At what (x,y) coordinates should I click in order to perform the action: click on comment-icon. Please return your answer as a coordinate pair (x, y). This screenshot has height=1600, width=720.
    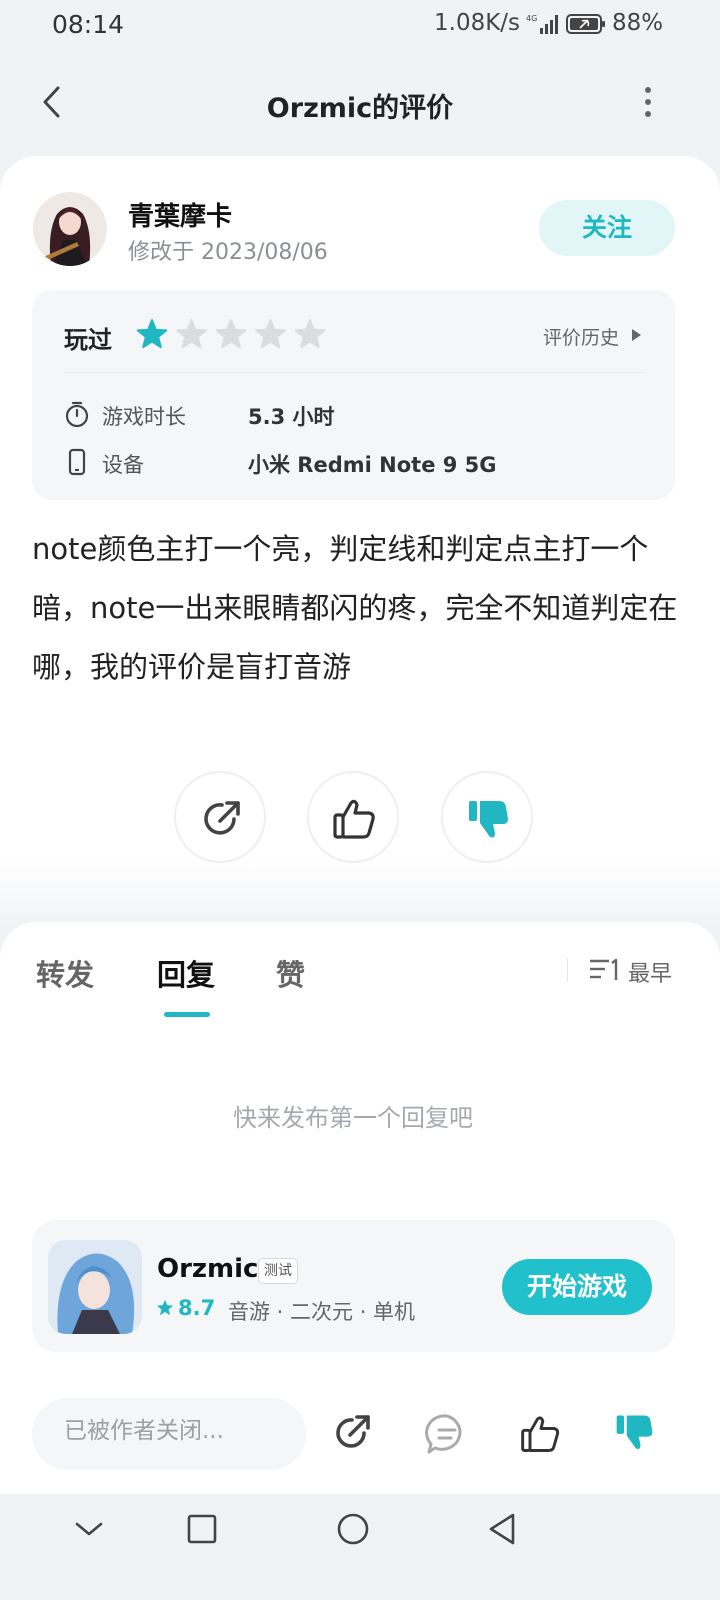
    Looking at the image, I should click on (447, 1434).